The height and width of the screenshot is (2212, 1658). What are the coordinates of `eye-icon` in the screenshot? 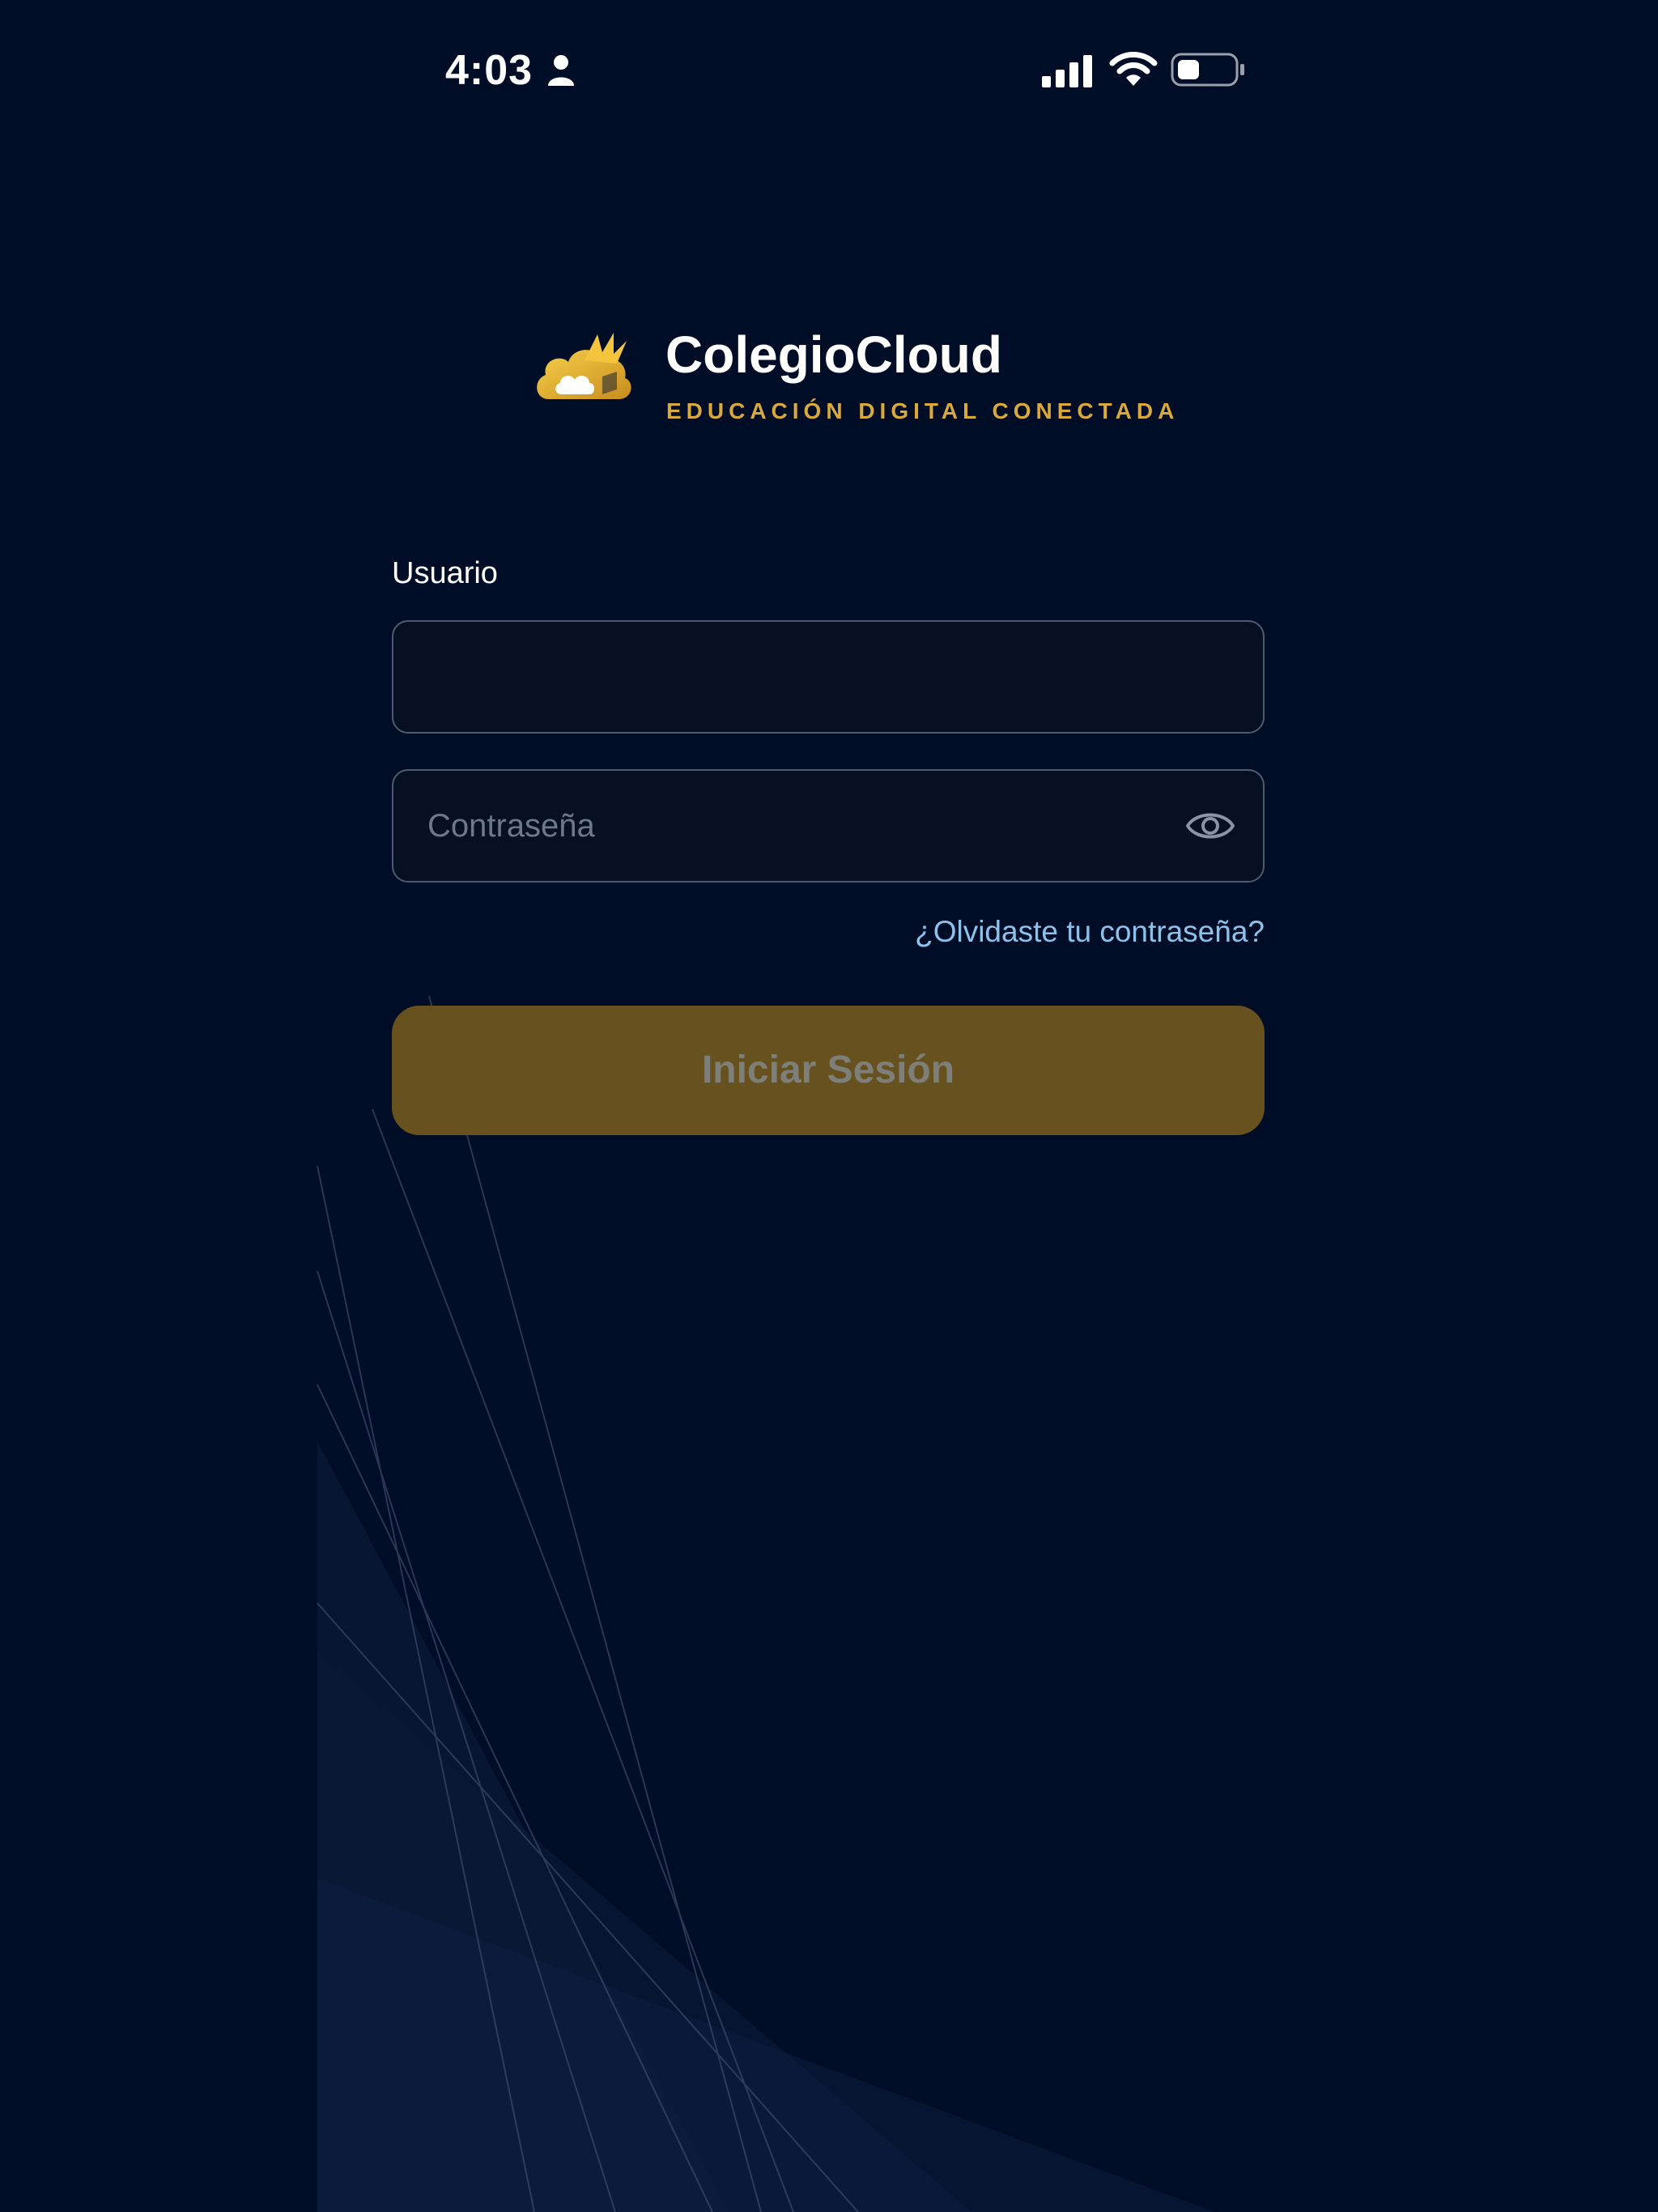 It's located at (1210, 825).